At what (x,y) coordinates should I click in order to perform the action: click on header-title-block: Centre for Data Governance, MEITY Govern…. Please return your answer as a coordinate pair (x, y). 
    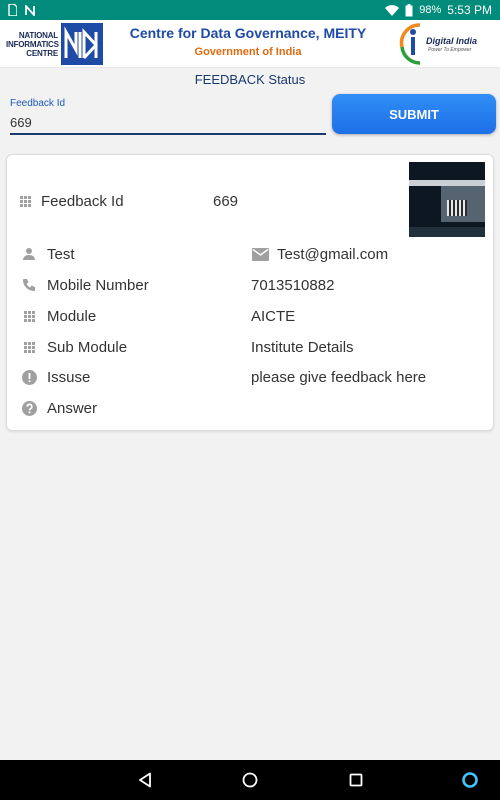
    Looking at the image, I should click on (248, 41).